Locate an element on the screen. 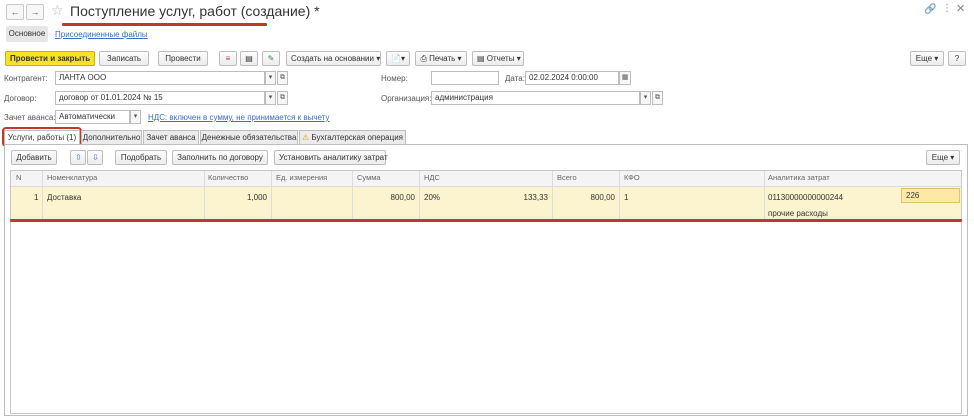  col-total: Всего is located at coordinates (567, 177).